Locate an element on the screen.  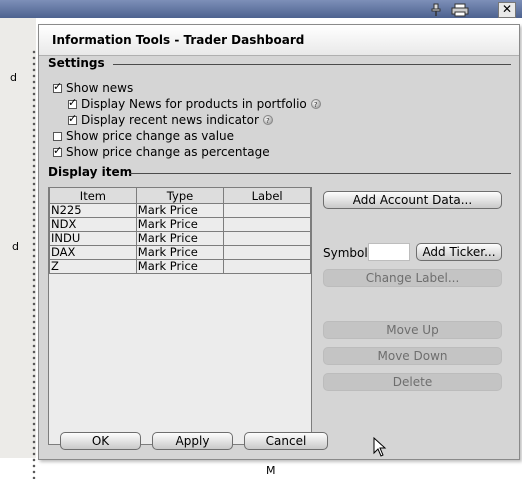
table-row: Z Mark Price is located at coordinates (180, 266).